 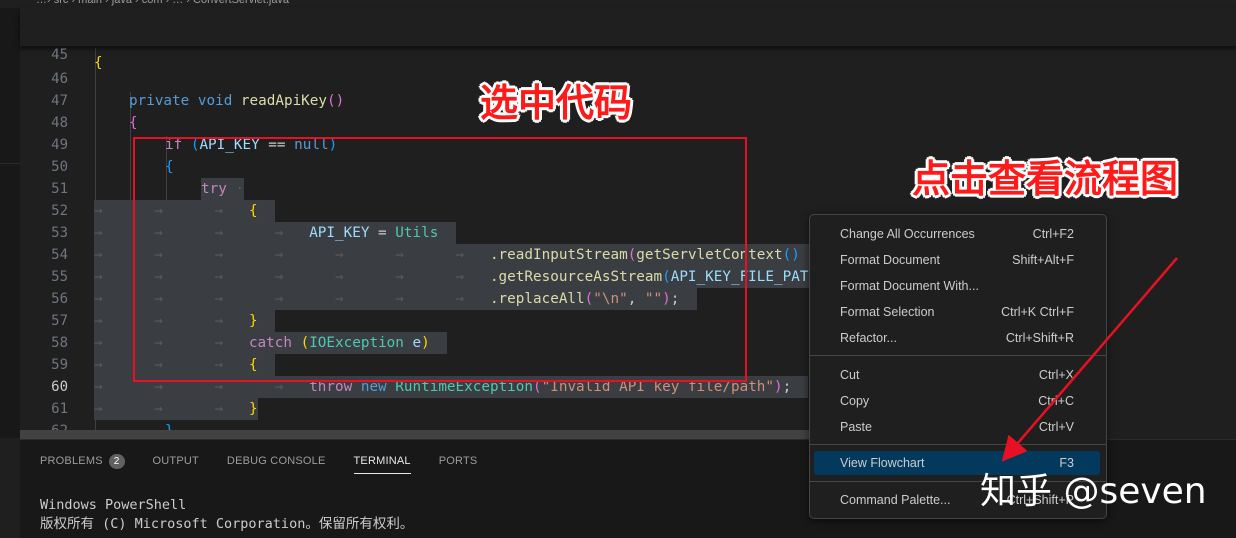 I want to click on tab-problems: PROBLEMS 2, so click(x=82, y=465).